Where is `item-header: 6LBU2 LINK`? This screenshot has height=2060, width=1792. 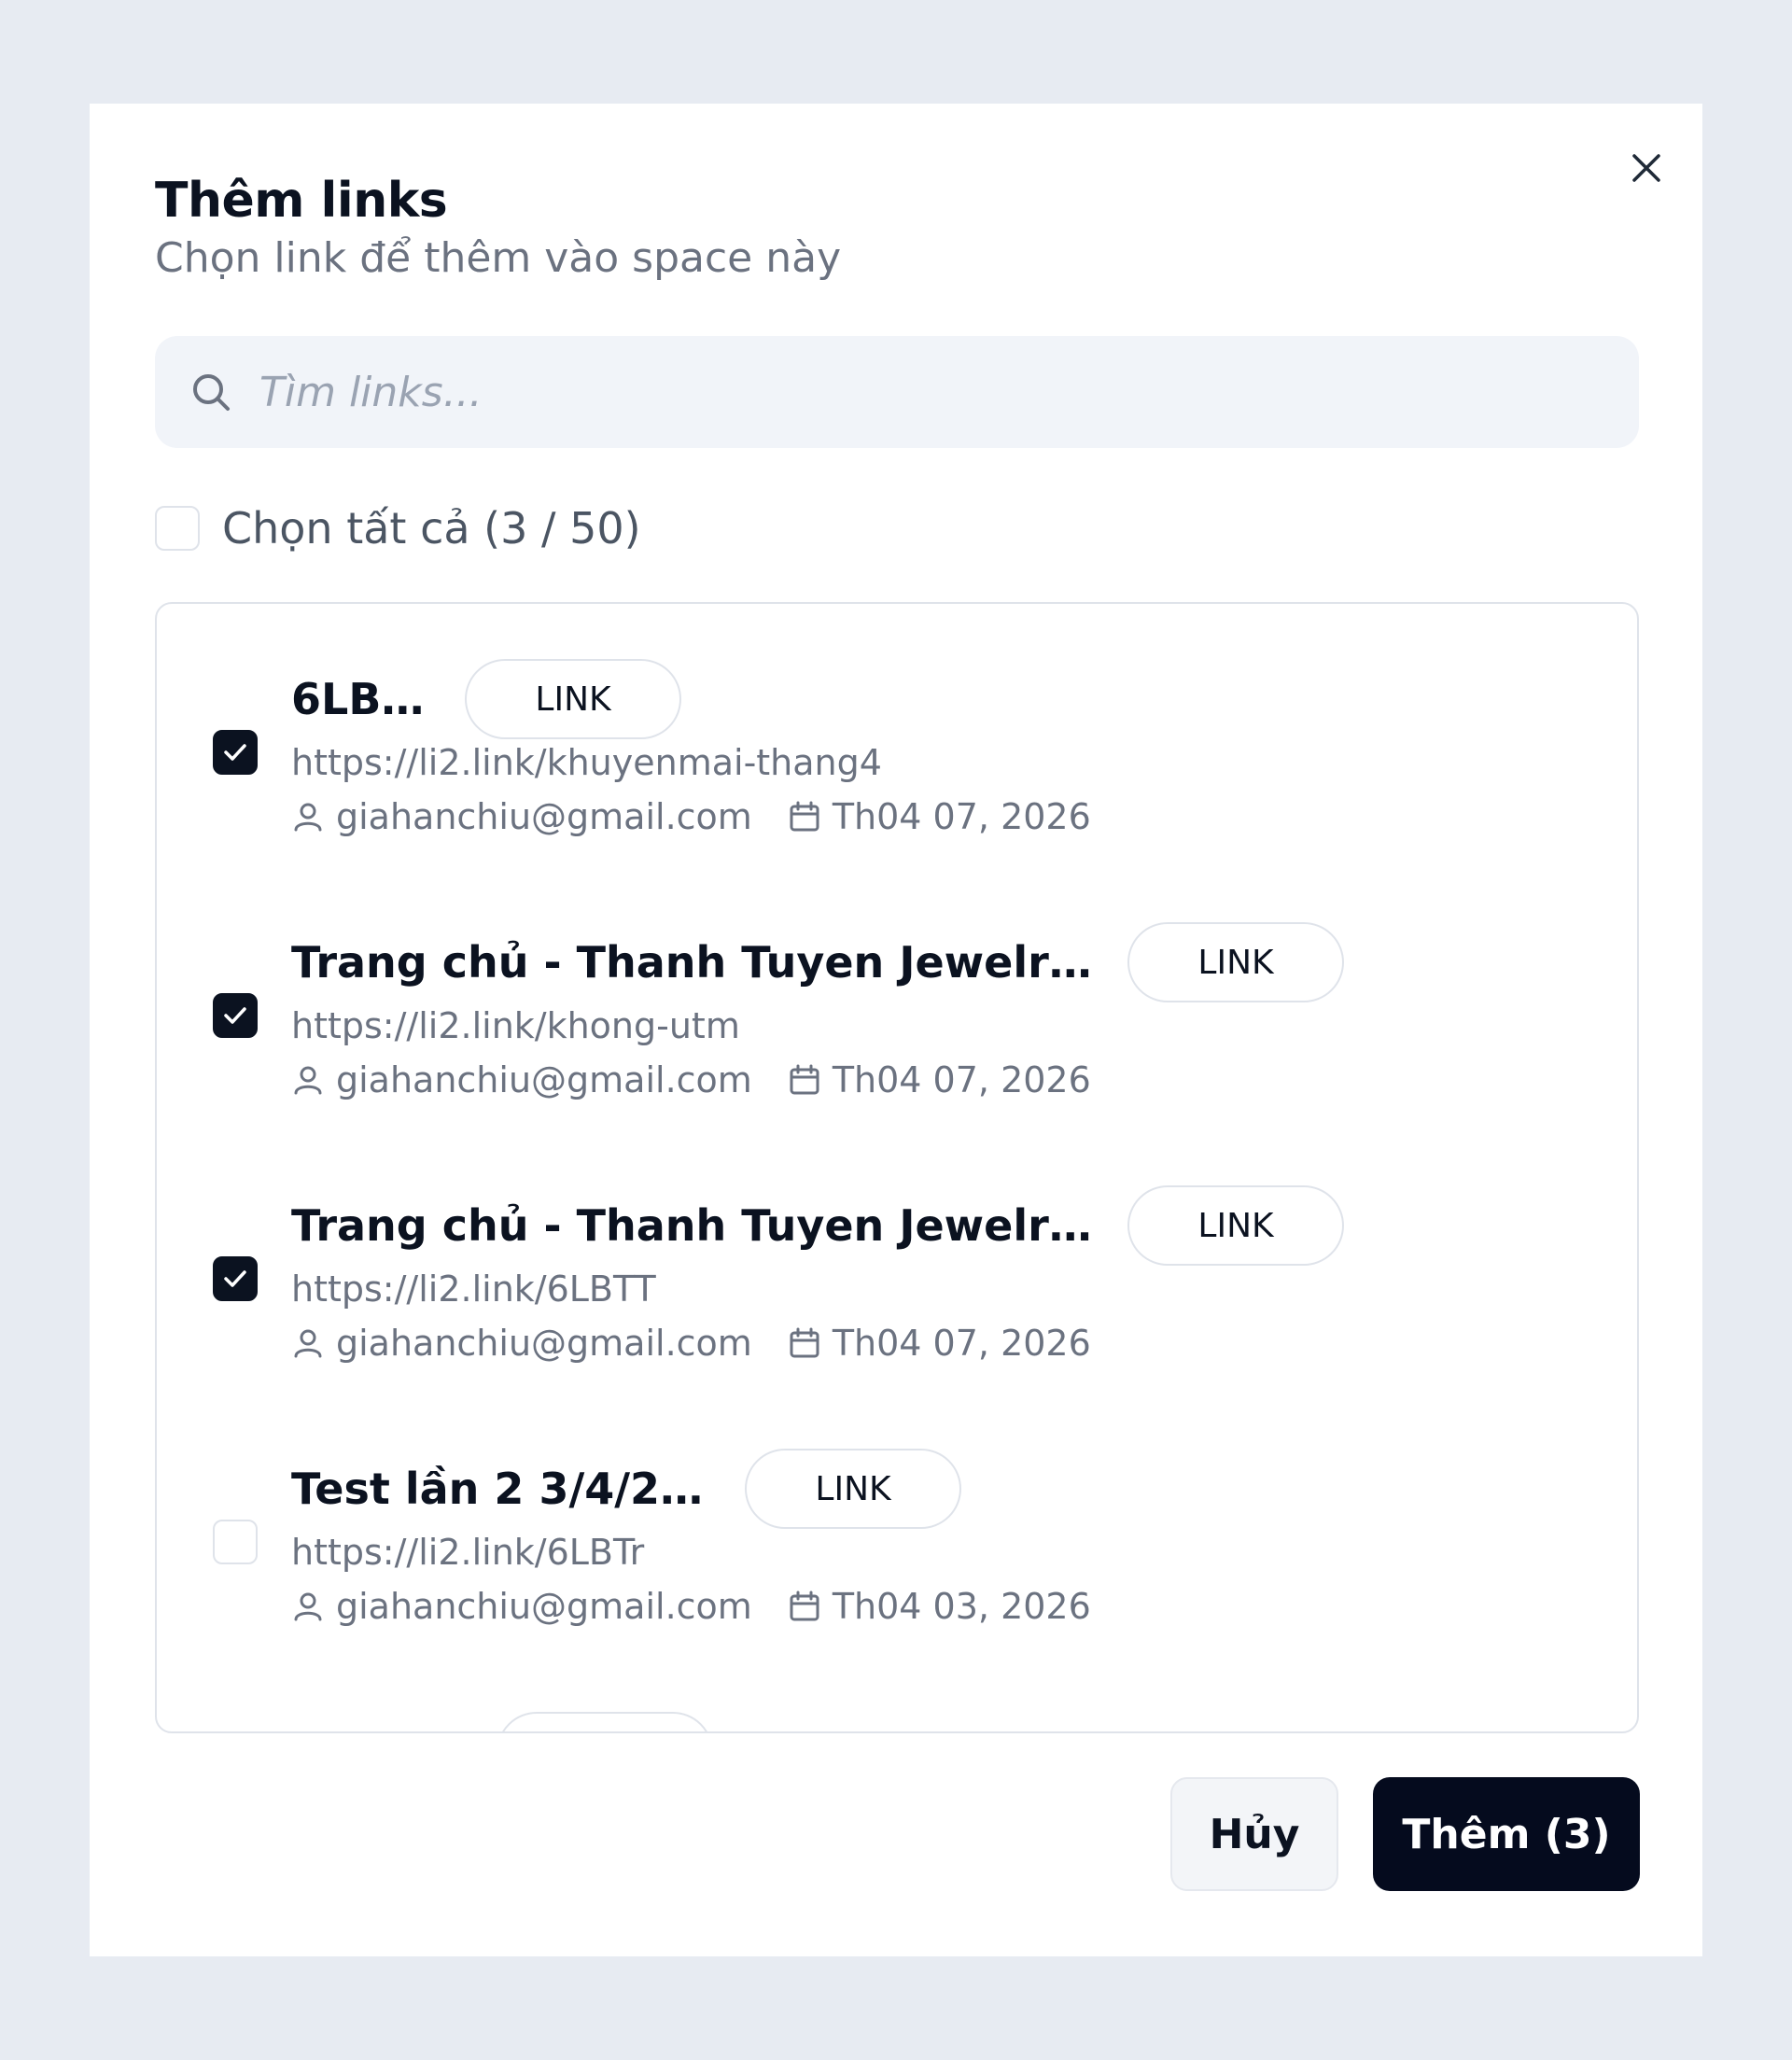 item-header: 6LBU2 LINK is located at coordinates (486, 699).